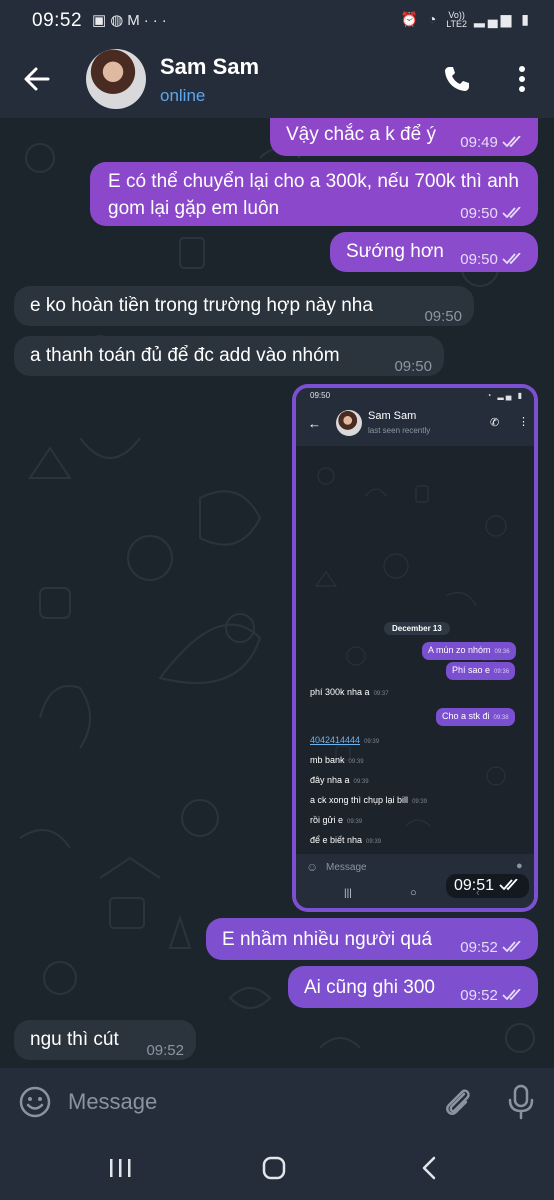 The image size is (554, 1200). I want to click on back-icon, so click(429, 1168).